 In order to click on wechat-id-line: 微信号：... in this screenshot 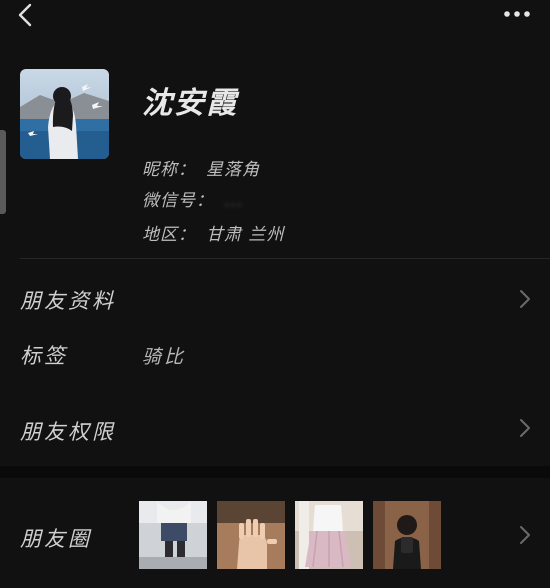, I will do `click(192, 198)`.